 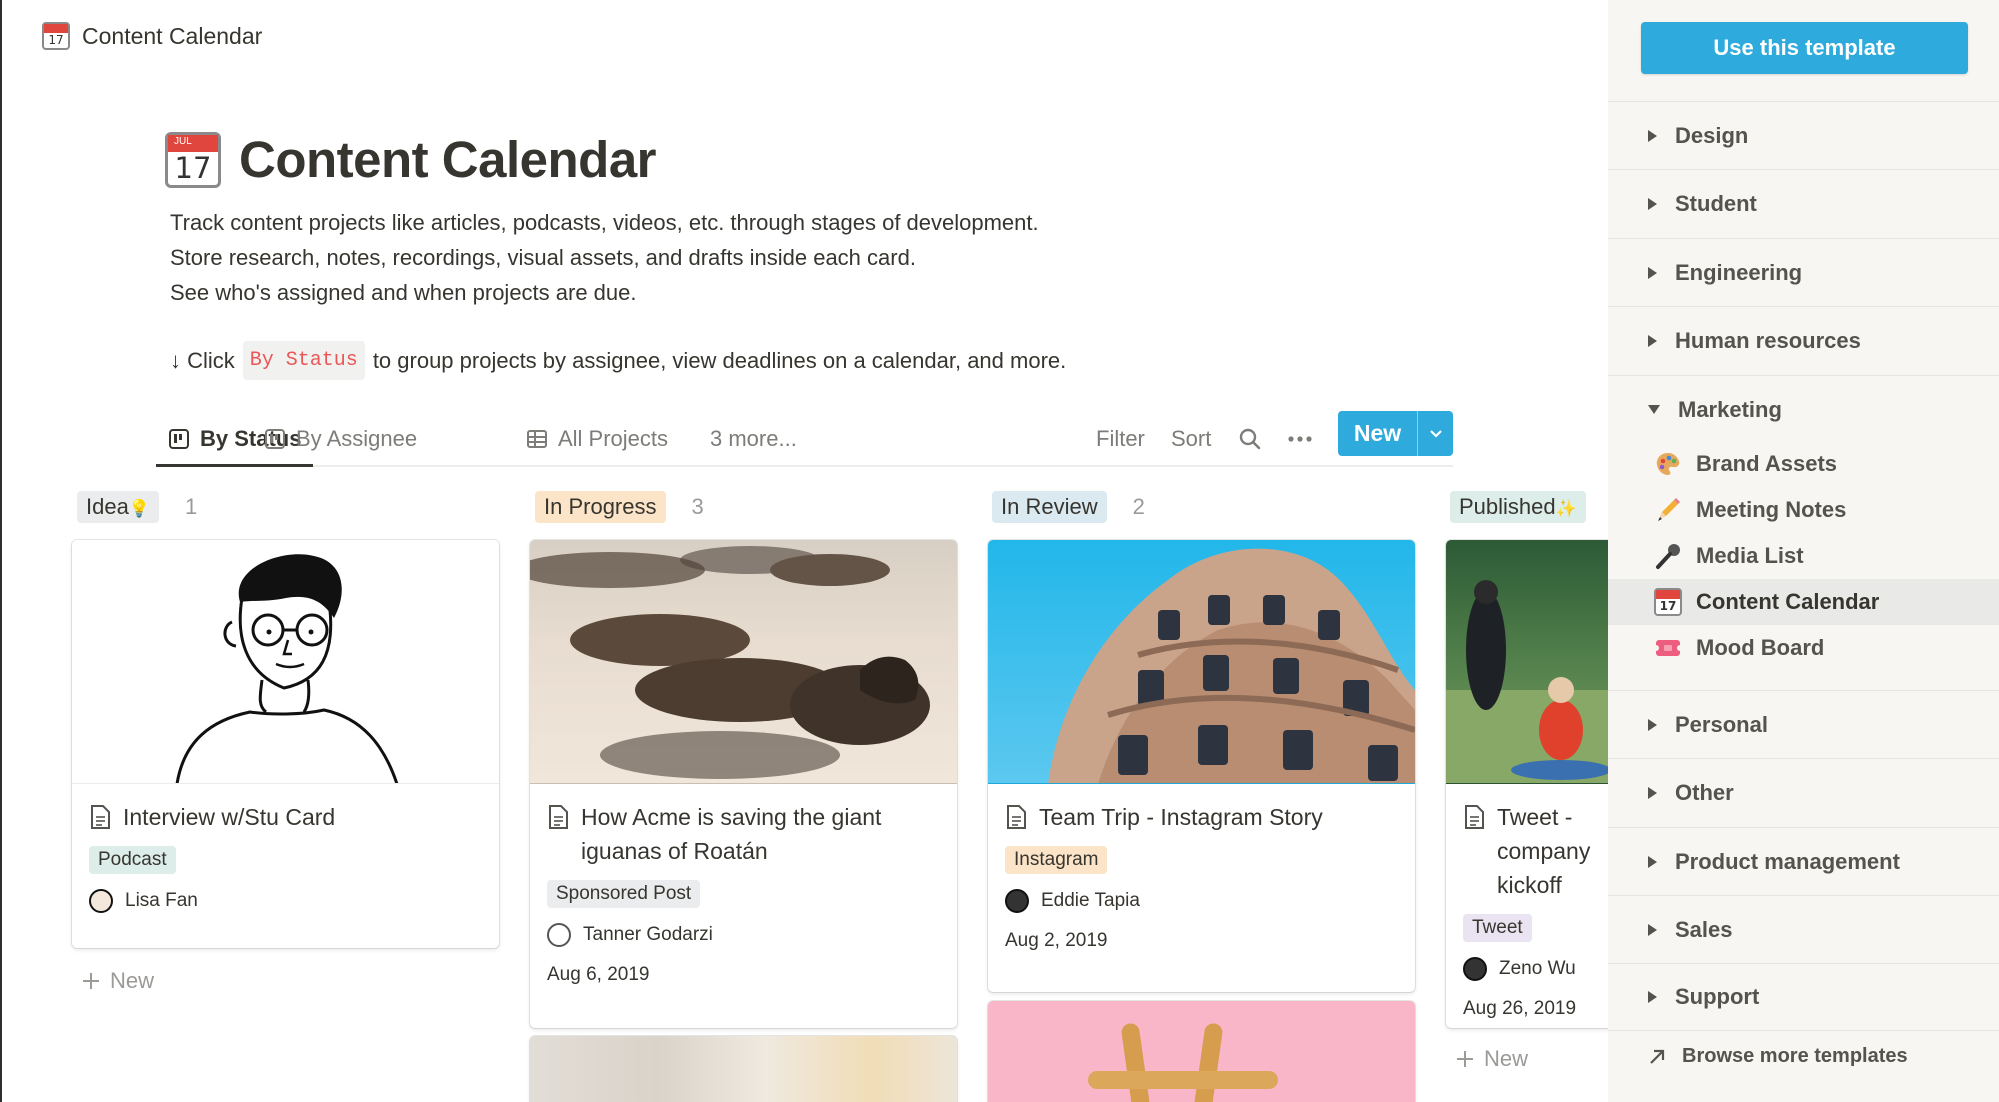 I want to click on calendar-icon: JUL 17, so click(x=193, y=159).